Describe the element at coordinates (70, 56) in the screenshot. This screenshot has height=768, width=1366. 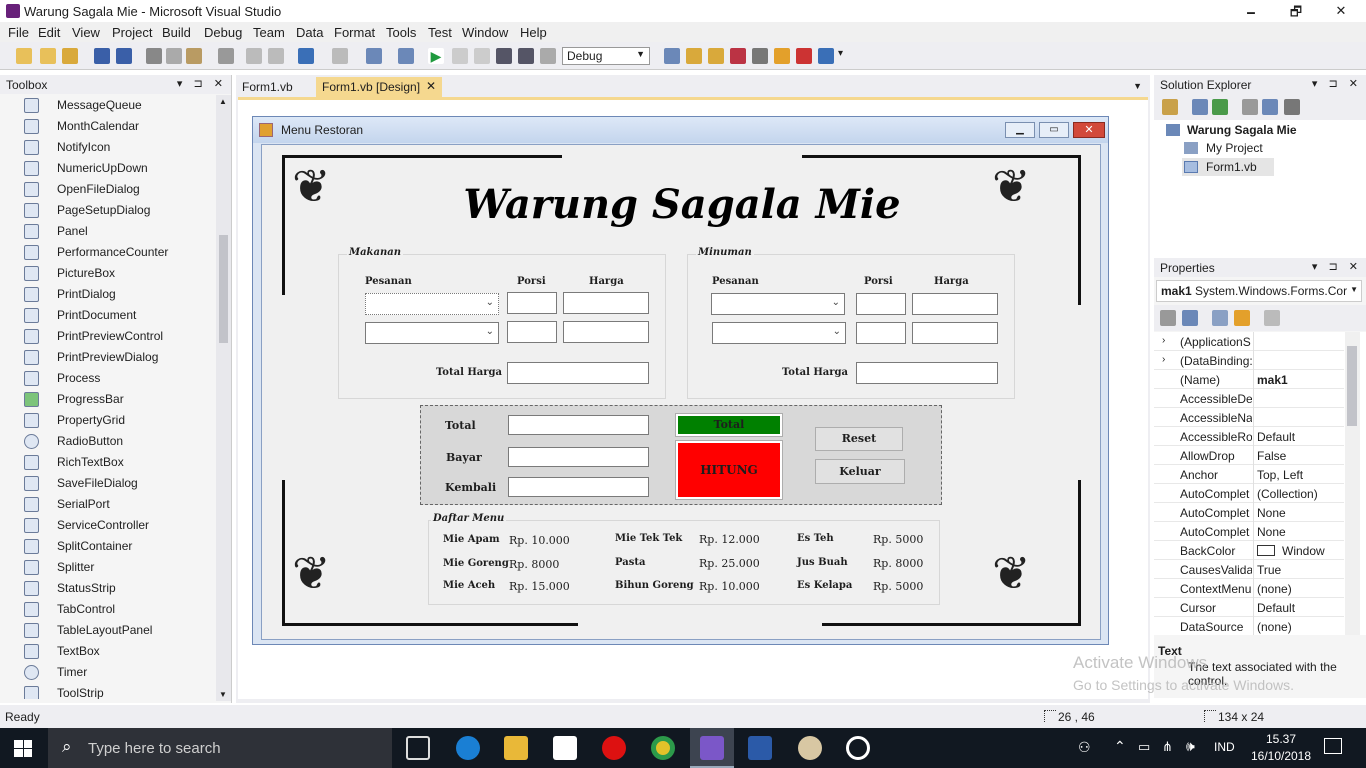
I see `open-folder-icon` at that location.